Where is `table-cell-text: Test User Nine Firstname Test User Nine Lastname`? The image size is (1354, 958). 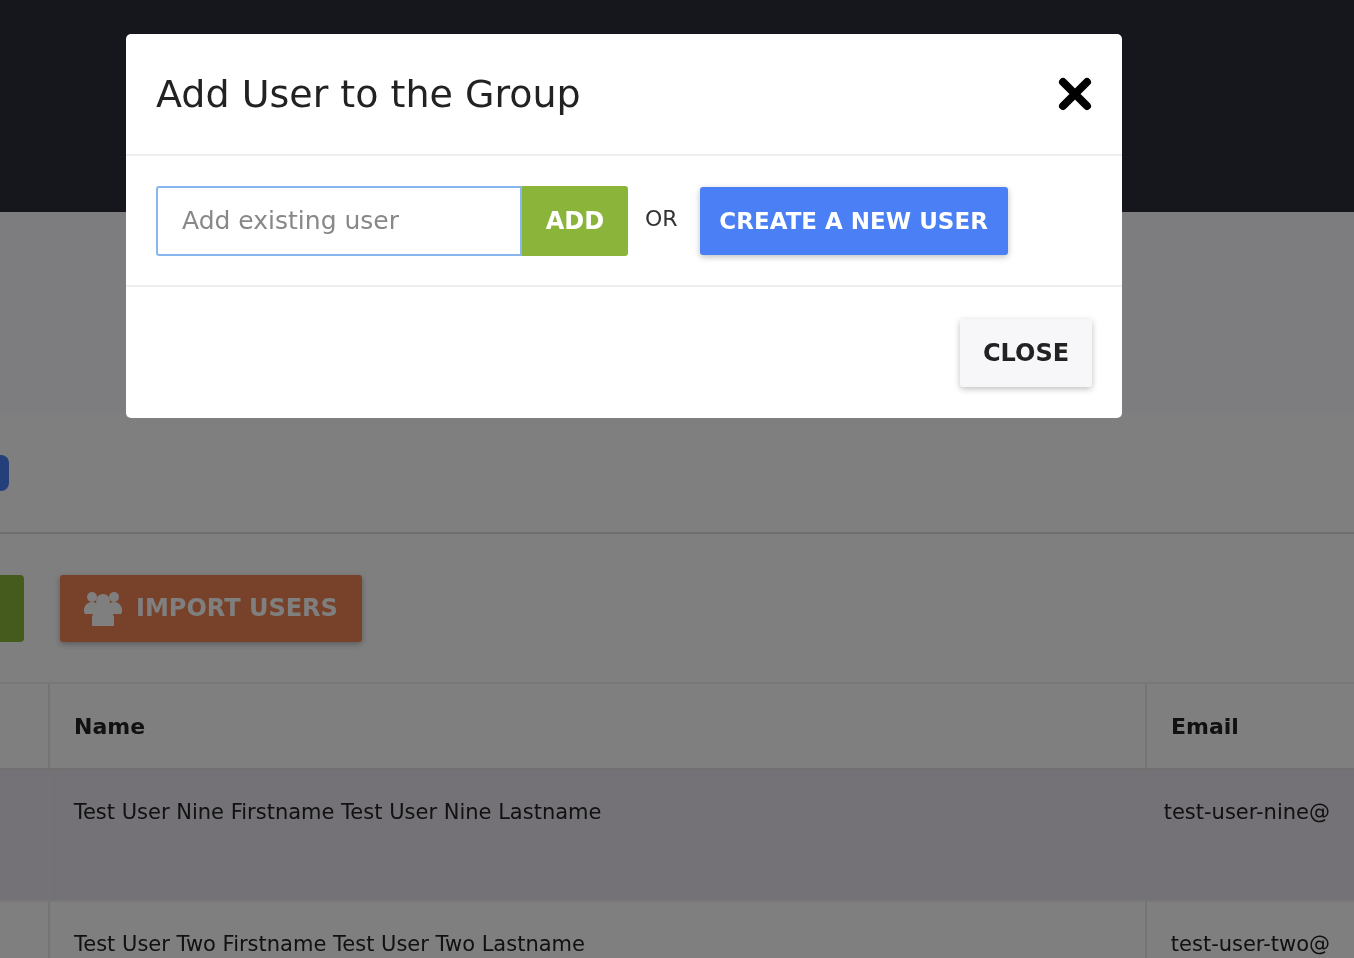 table-cell-text: Test User Nine Firstname Test User Nine Lastname is located at coordinates (337, 813).